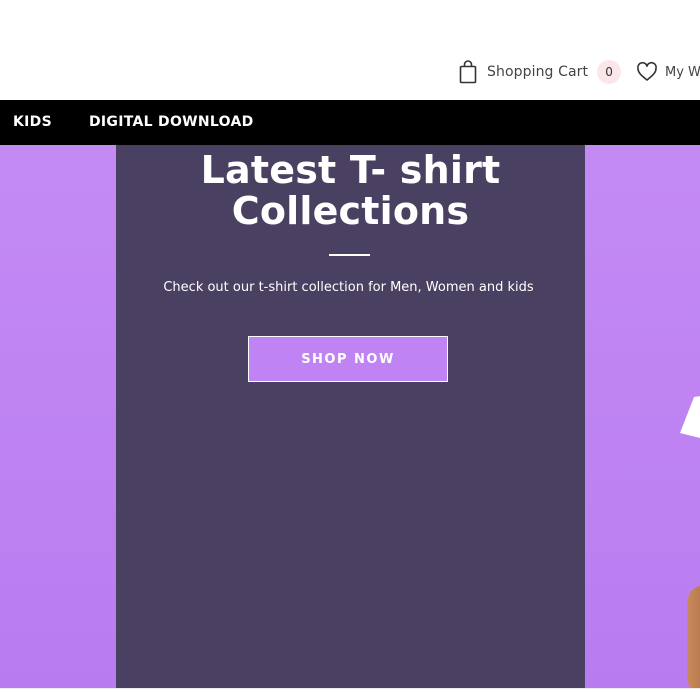 Image resolution: width=700 pixels, height=700 pixels. What do you see at coordinates (350, 122) in the screenshot?
I see `main-navigation: KIDS DIGITAL DOWNLOAD` at bounding box center [350, 122].